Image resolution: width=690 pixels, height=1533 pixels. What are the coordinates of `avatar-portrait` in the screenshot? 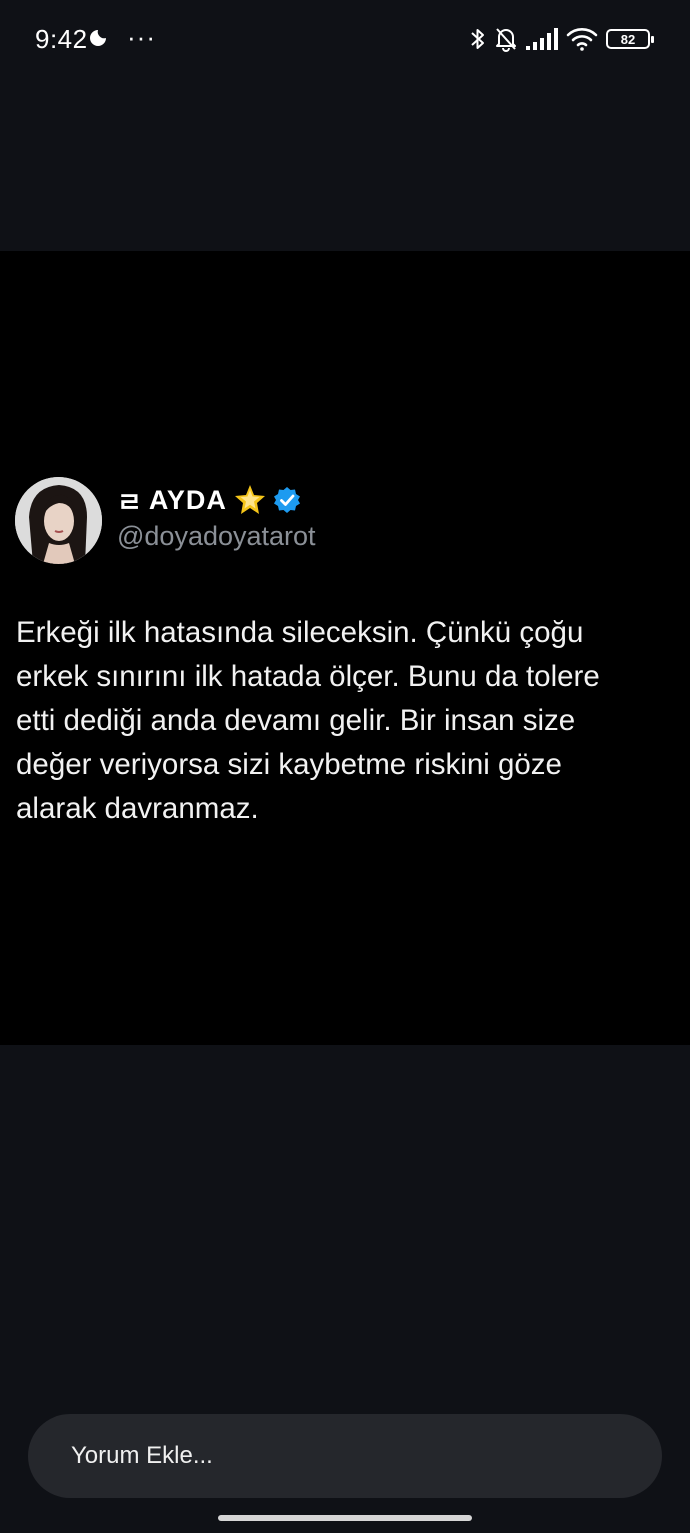 It's located at (58, 520).